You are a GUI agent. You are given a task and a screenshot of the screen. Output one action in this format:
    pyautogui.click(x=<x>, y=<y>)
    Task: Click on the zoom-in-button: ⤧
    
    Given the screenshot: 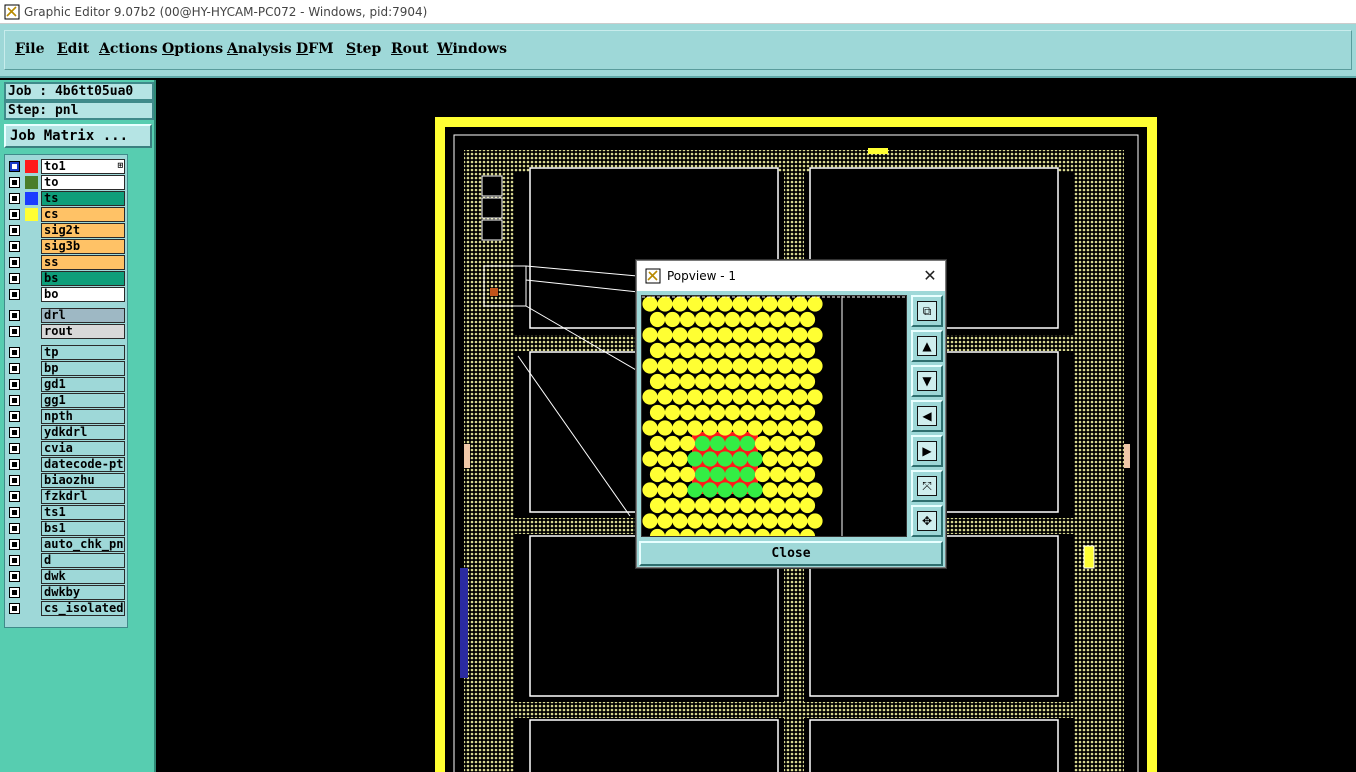 What is the action you would take?
    pyautogui.click(x=927, y=486)
    